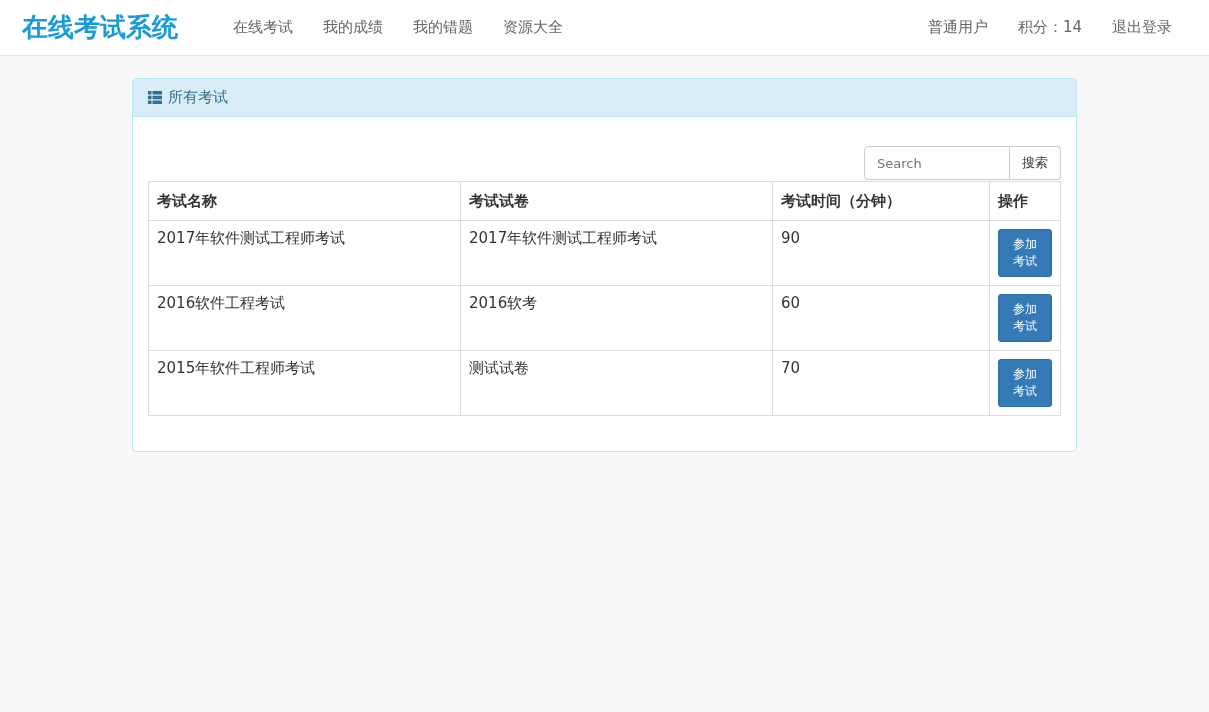 The width and height of the screenshot is (1209, 712). Describe the element at coordinates (1142, 27) in the screenshot. I see `nav-link: 退出登录` at that location.